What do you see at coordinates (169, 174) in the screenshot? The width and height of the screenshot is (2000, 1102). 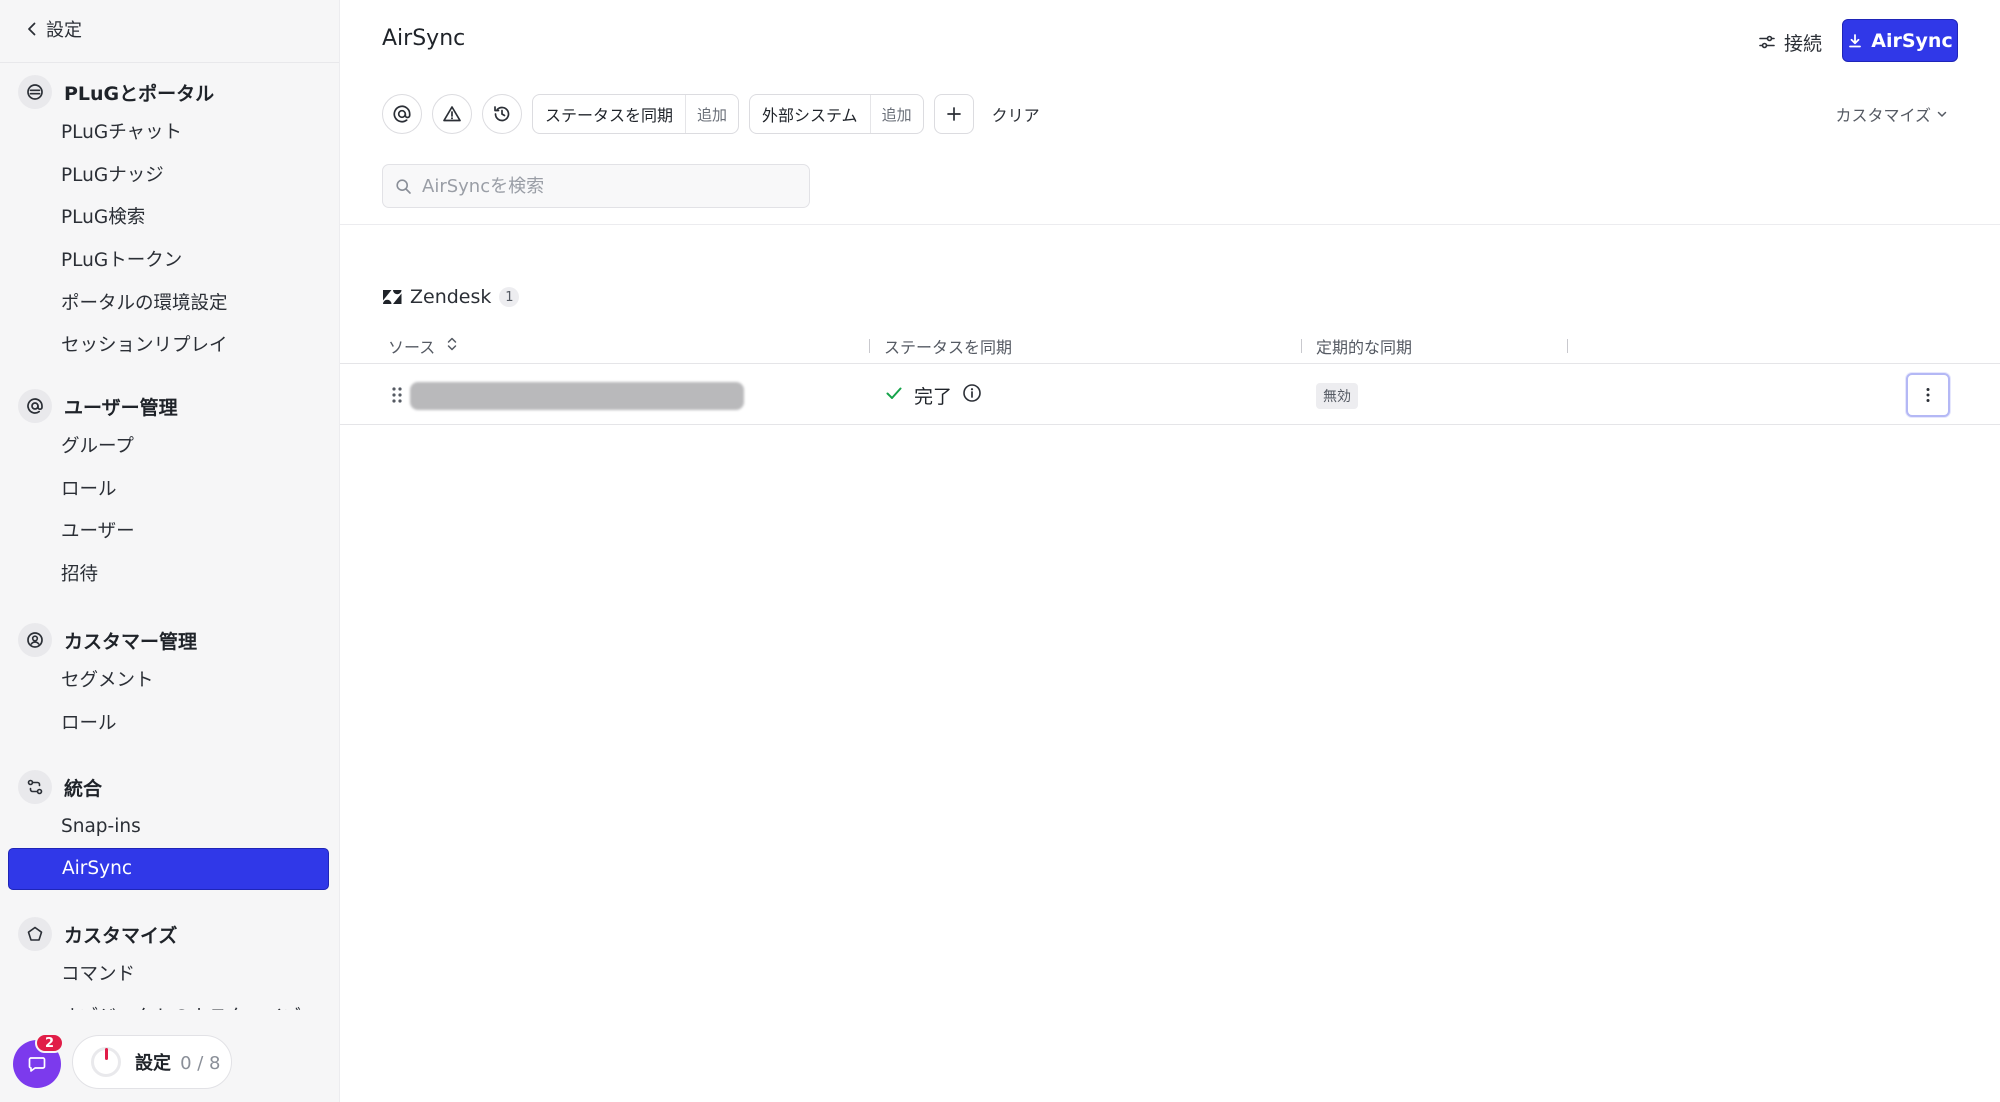 I see `sidebar-item-plug-nudge: PLuGナッジ` at bounding box center [169, 174].